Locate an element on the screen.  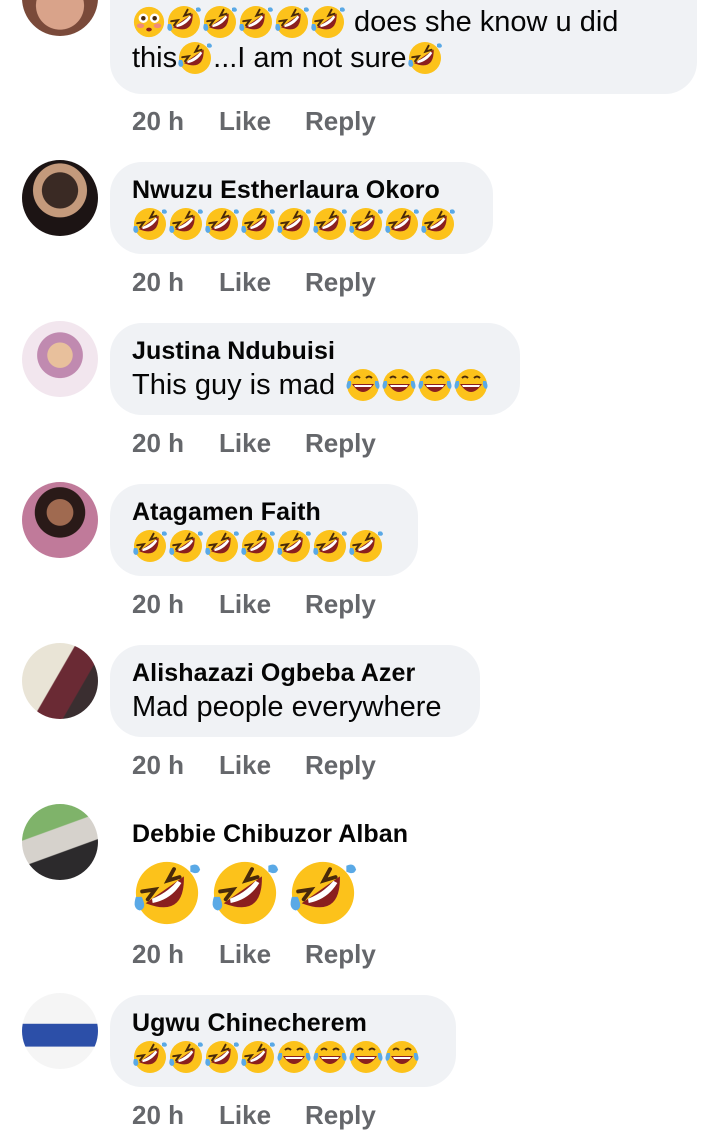
flushed-face-emoji is located at coordinates (149, 22).